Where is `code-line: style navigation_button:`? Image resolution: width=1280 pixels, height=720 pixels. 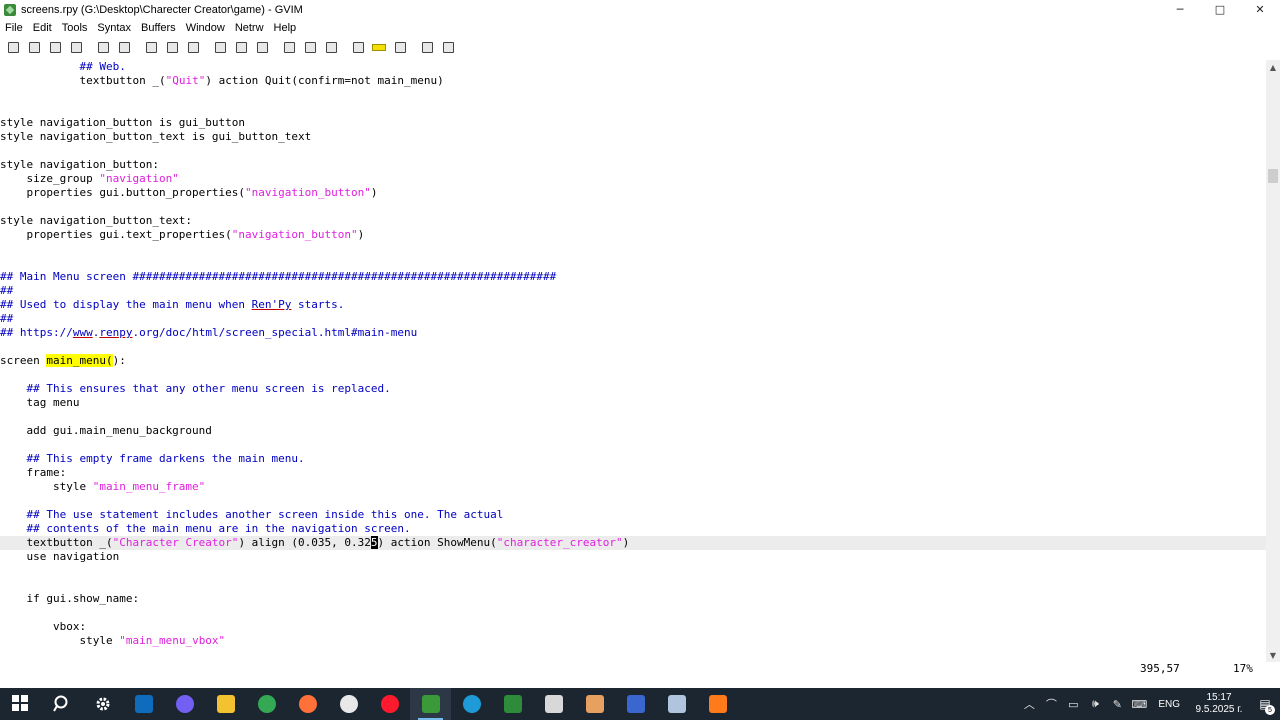 code-line: style navigation_button: is located at coordinates (633, 165).